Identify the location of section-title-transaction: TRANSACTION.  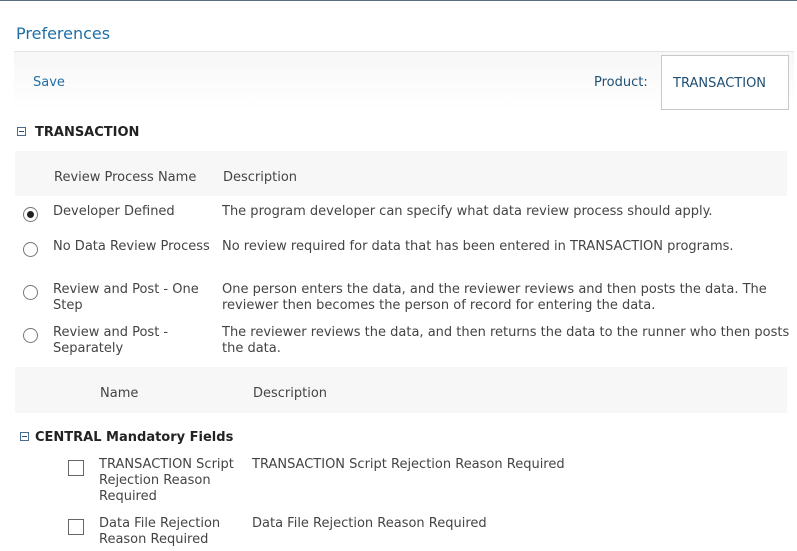
(87, 132).